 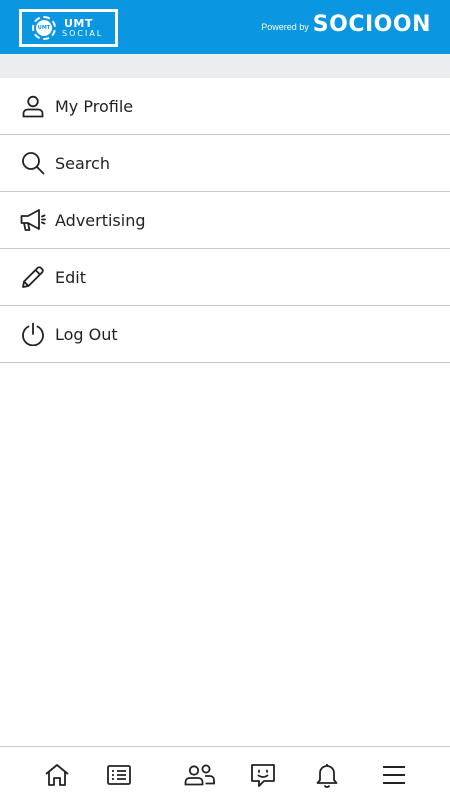 What do you see at coordinates (225, 773) in the screenshot?
I see `bottom-navigation` at bounding box center [225, 773].